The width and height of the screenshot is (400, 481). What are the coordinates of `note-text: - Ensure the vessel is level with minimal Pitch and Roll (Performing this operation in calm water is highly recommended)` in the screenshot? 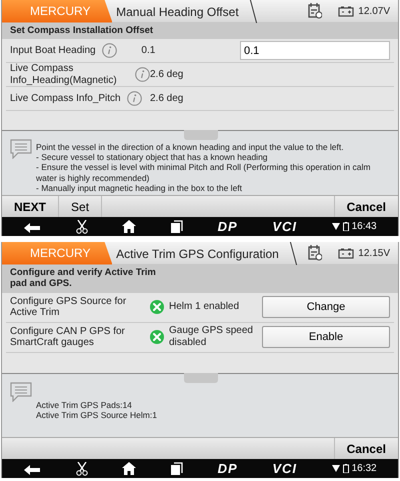 It's located at (204, 172).